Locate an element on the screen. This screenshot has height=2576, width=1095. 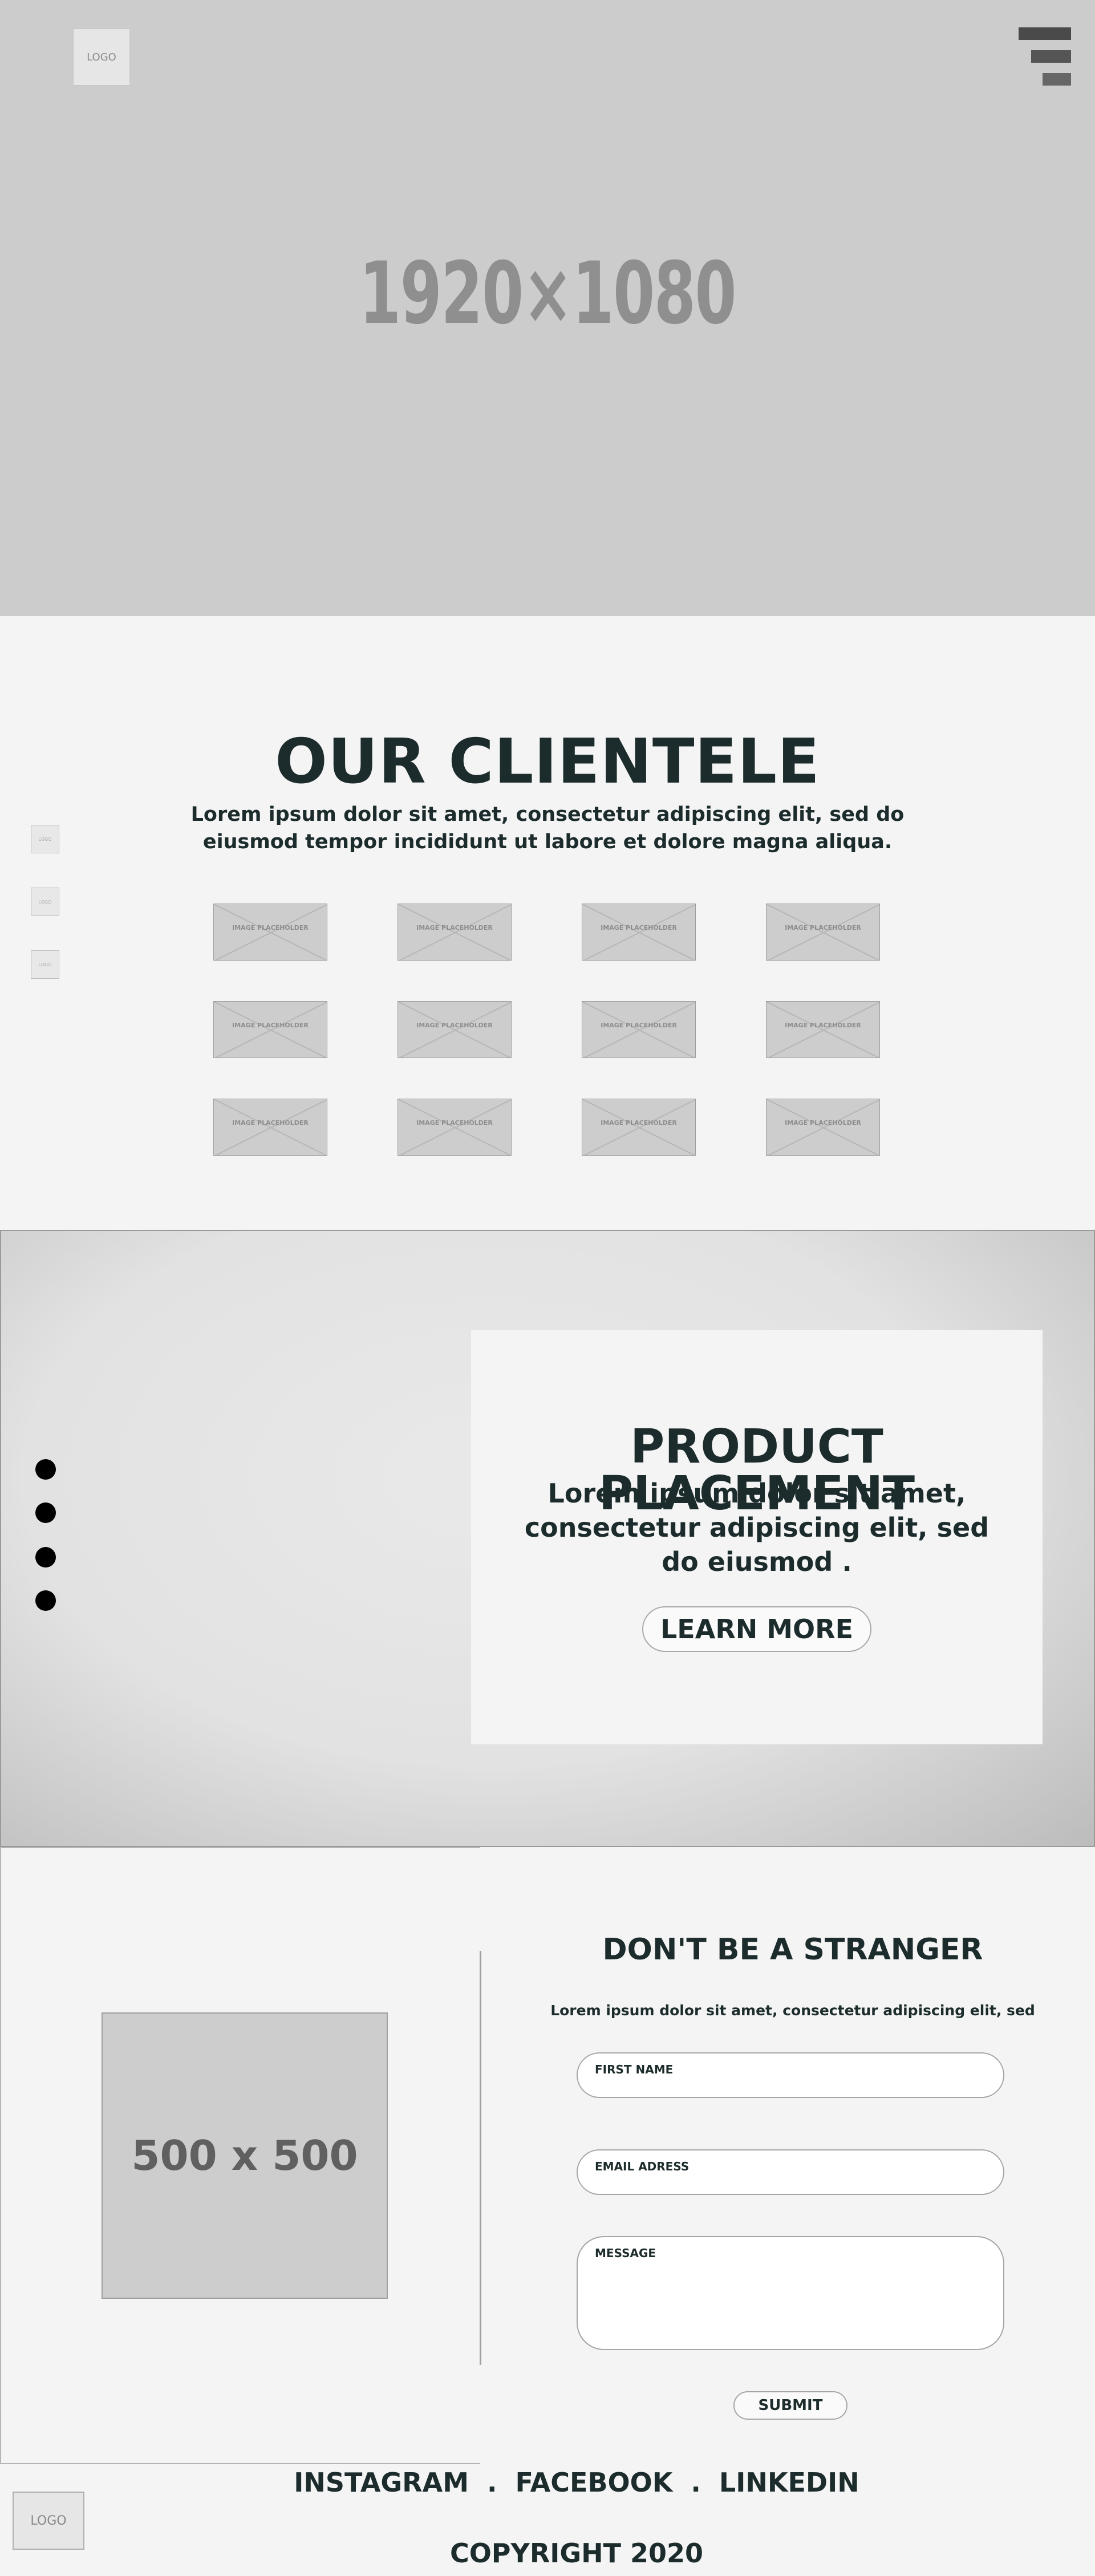
social-links: INSTAGRAM . FACEBOOK . LINKEDIN is located at coordinates (547, 2482).